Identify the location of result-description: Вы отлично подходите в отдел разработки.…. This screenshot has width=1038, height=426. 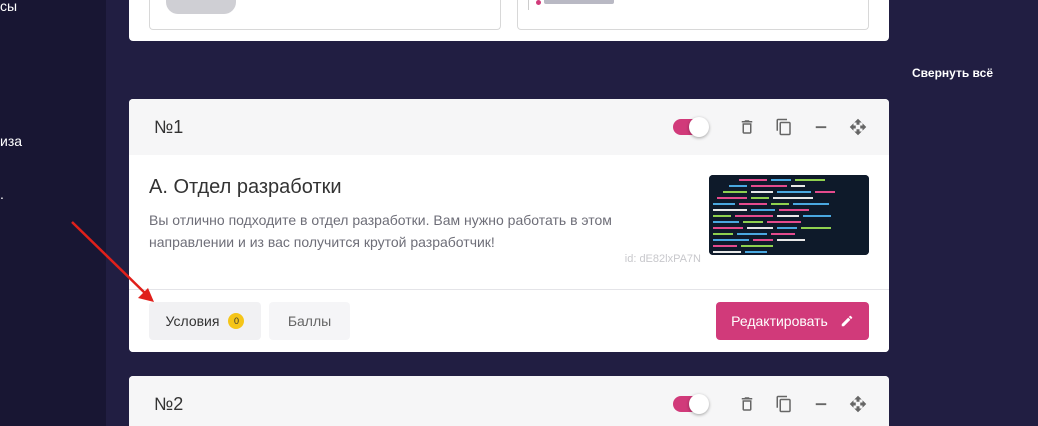
(380, 231).